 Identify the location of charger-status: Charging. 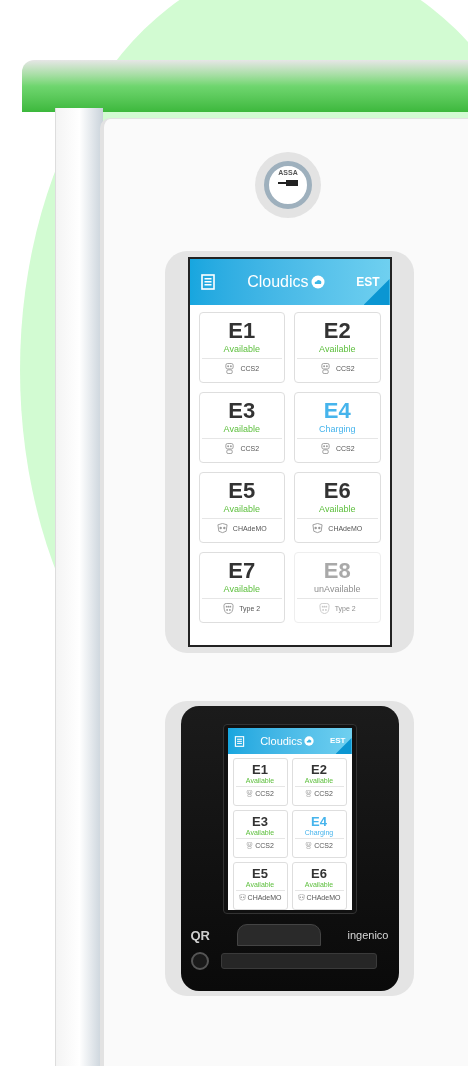
(337, 429).